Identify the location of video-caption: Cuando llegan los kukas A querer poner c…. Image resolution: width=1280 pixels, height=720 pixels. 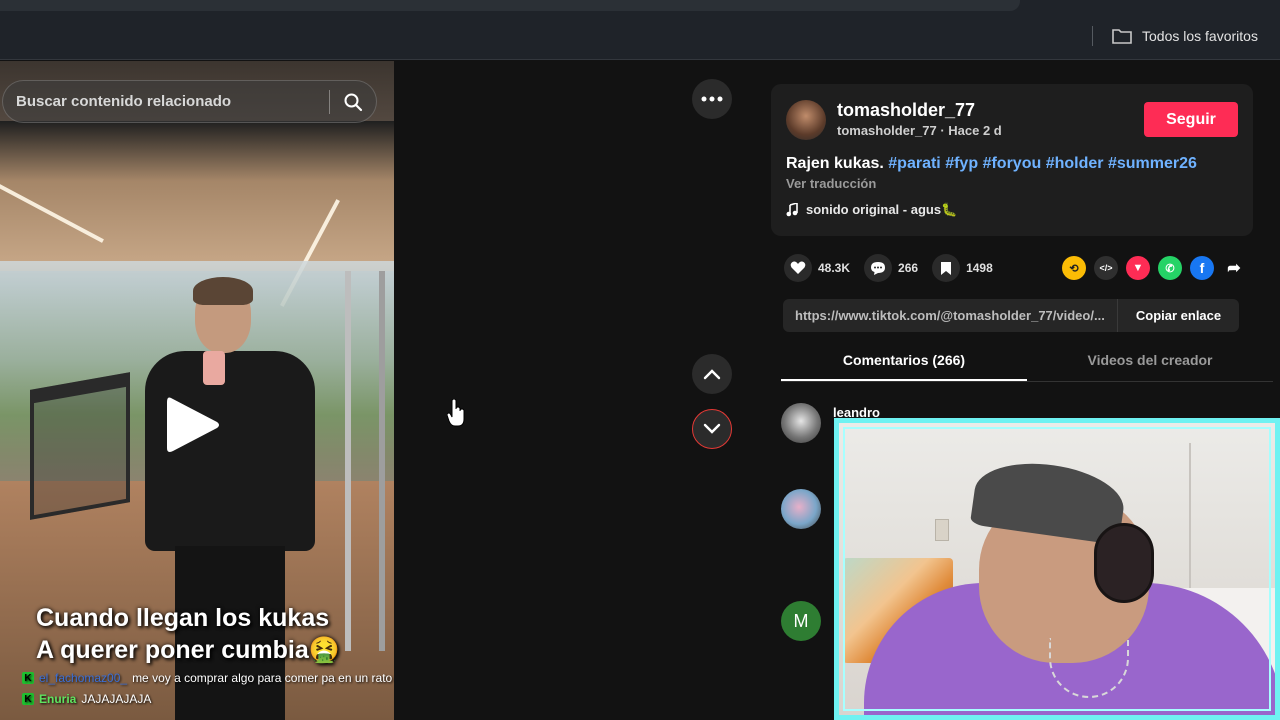
(188, 634).